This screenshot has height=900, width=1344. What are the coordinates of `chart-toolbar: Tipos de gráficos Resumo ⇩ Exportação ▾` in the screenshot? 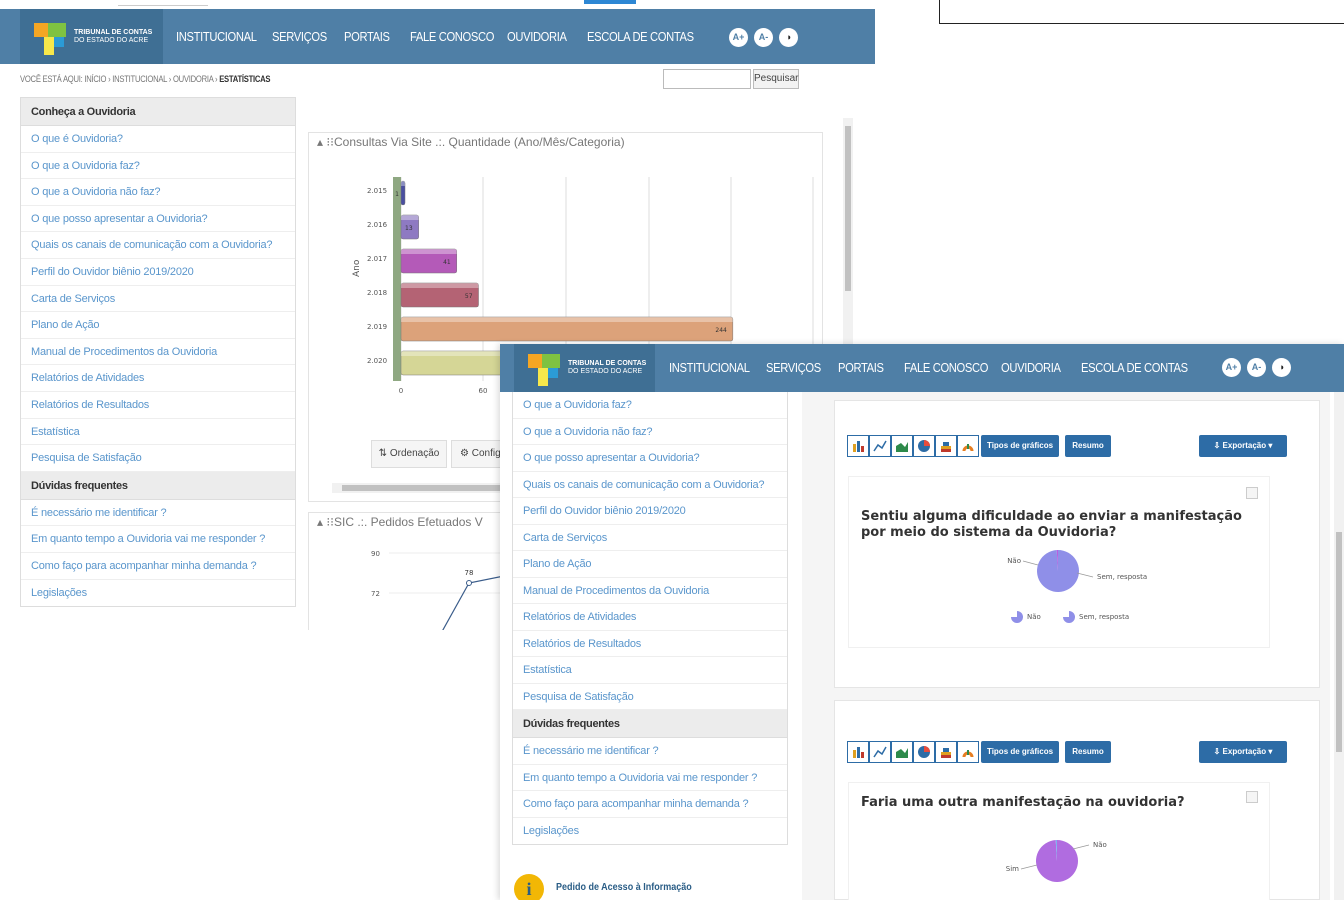 It's located at (1077, 752).